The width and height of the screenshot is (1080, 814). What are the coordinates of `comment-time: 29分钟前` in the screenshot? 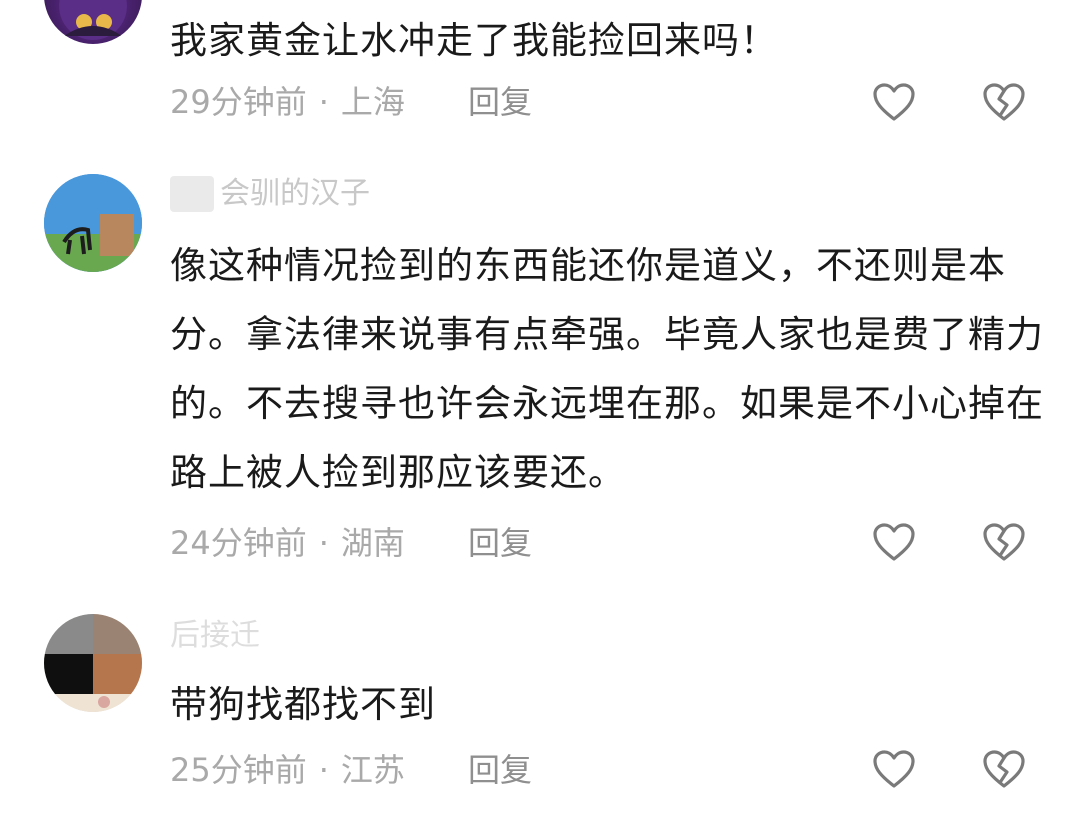 It's located at (238, 102).